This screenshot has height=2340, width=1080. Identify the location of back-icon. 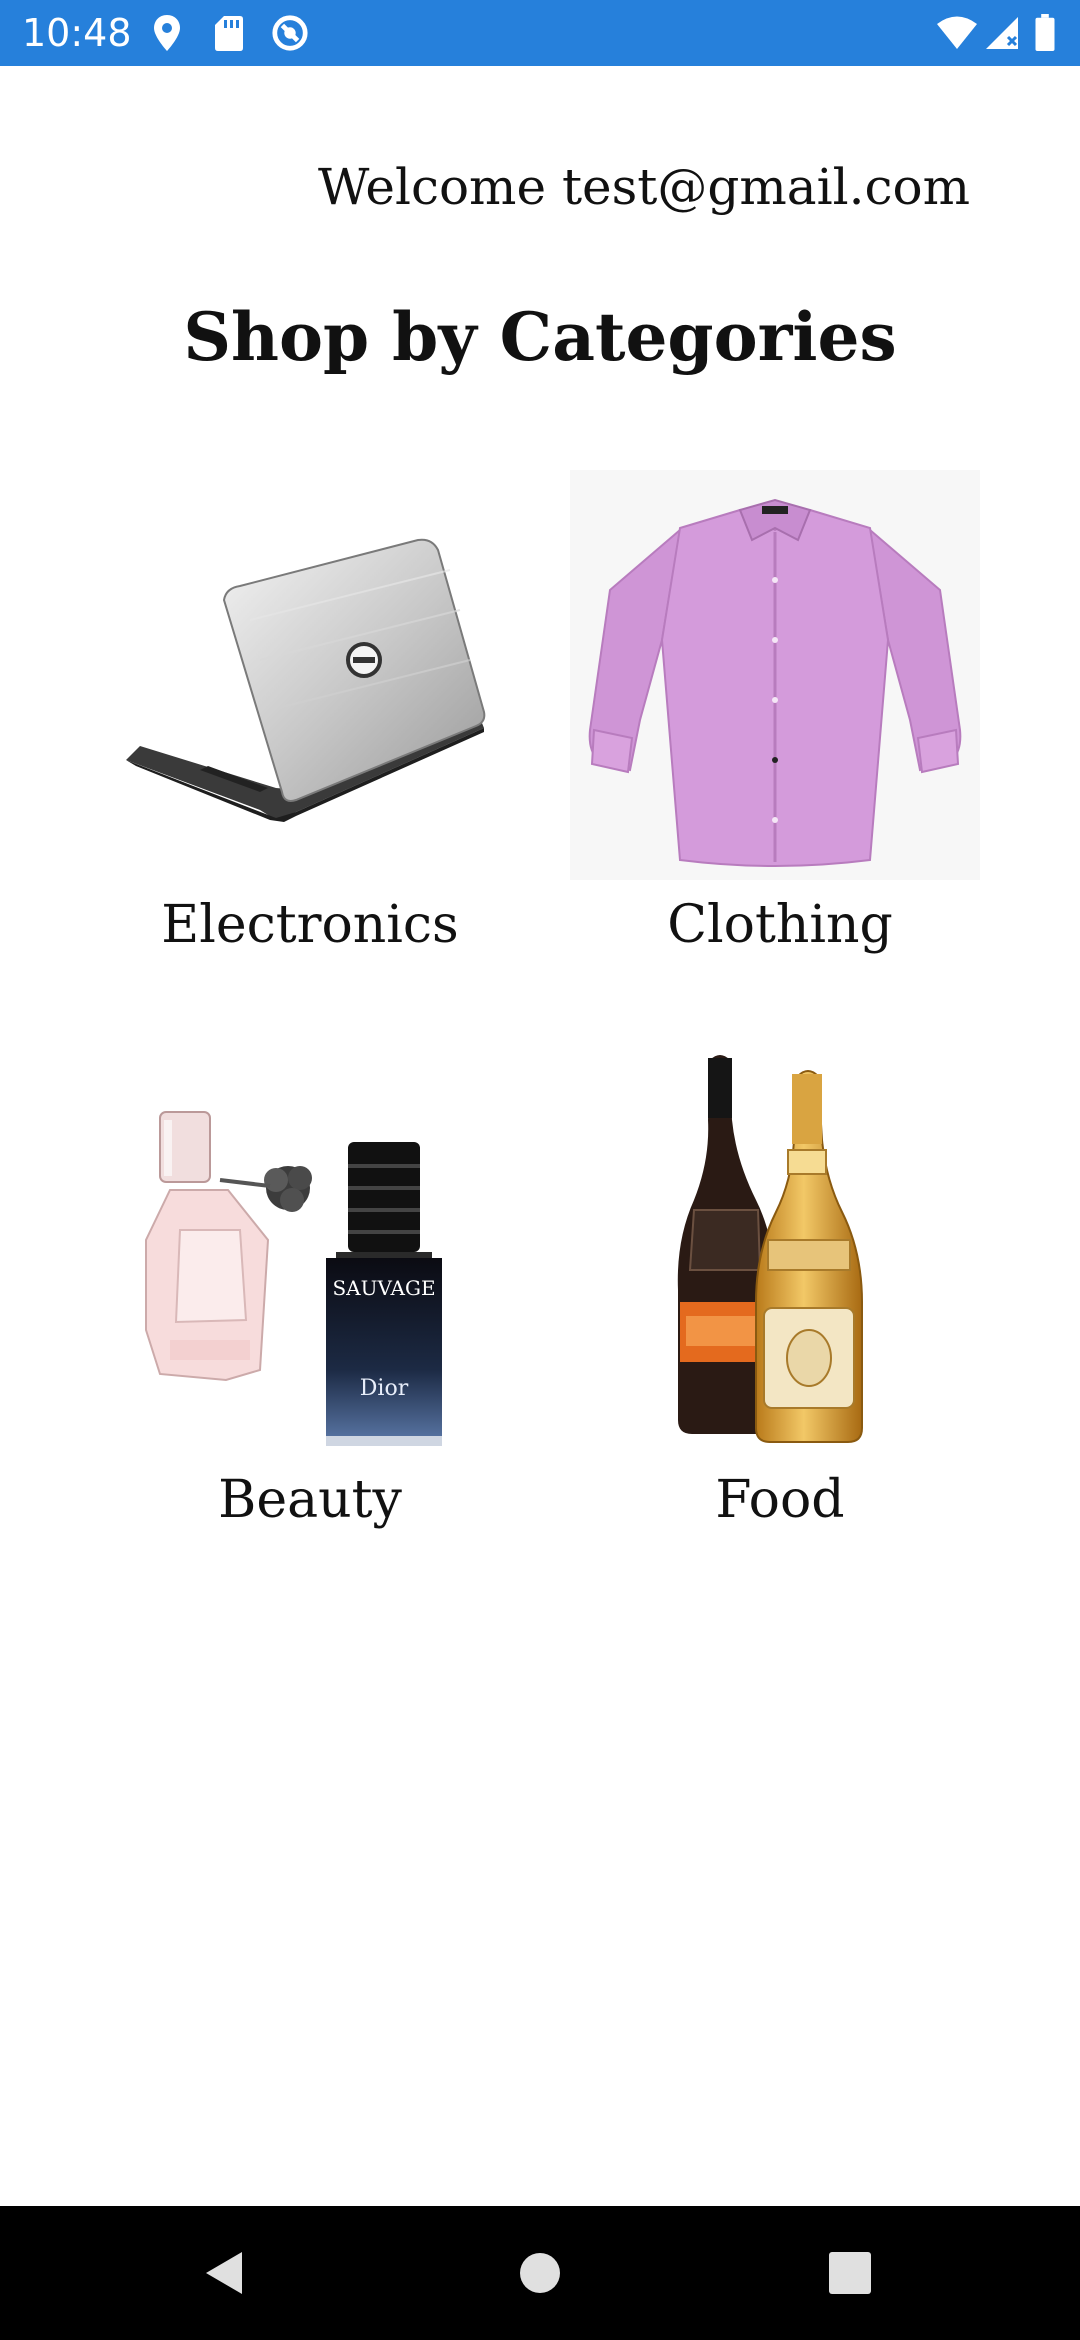
(224, 2273).